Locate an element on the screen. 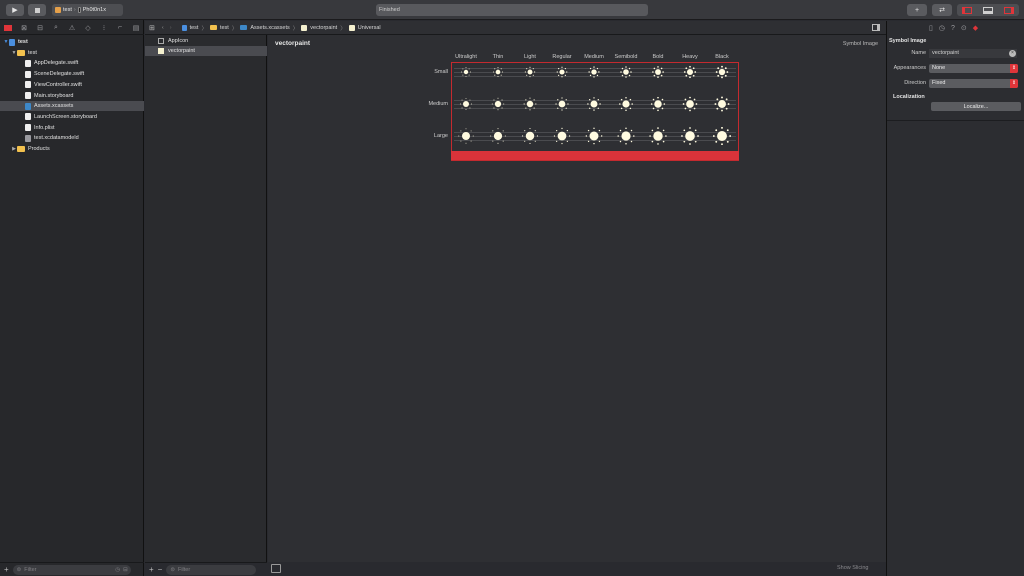 This screenshot has height=576, width=1024. scm-filter-icon: ⊟ is located at coordinates (125, 570).